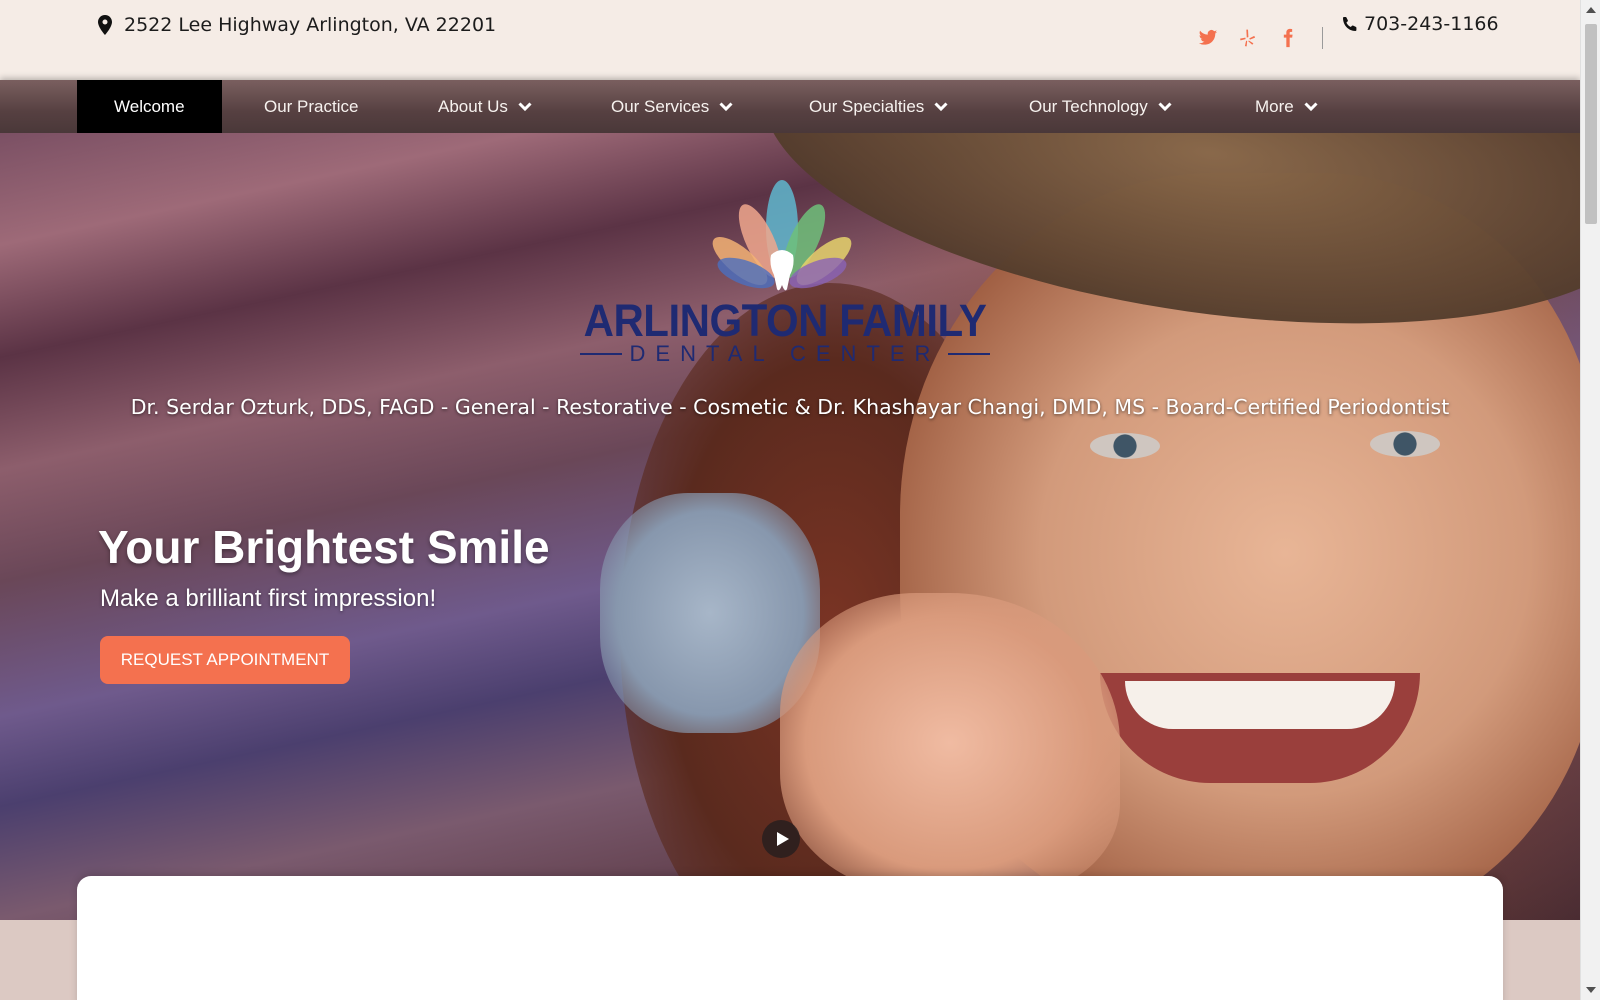  Describe the element at coordinates (105, 25) in the screenshot. I see `map-pin-icon` at that location.